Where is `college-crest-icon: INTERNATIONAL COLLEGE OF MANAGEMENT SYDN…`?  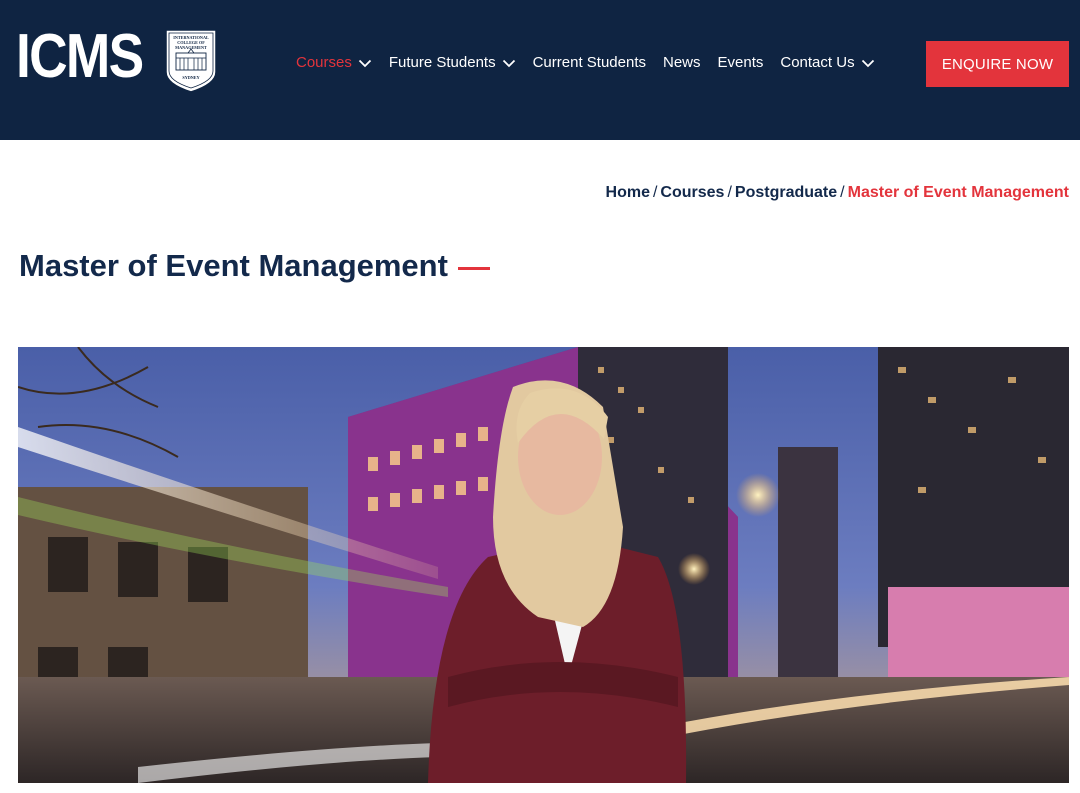
college-crest-icon: INTERNATIONAL COLLEGE OF MANAGEMENT SYDN… is located at coordinates (191, 61).